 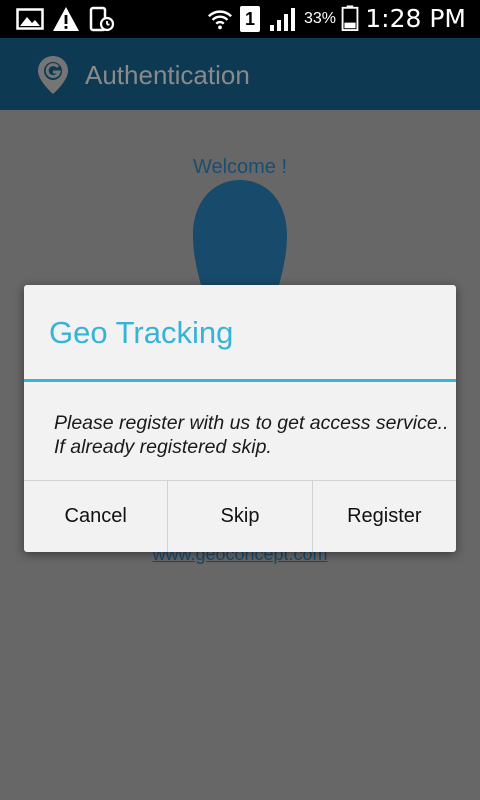 What do you see at coordinates (167, 75) in the screenshot?
I see `page-title: Authentication` at bounding box center [167, 75].